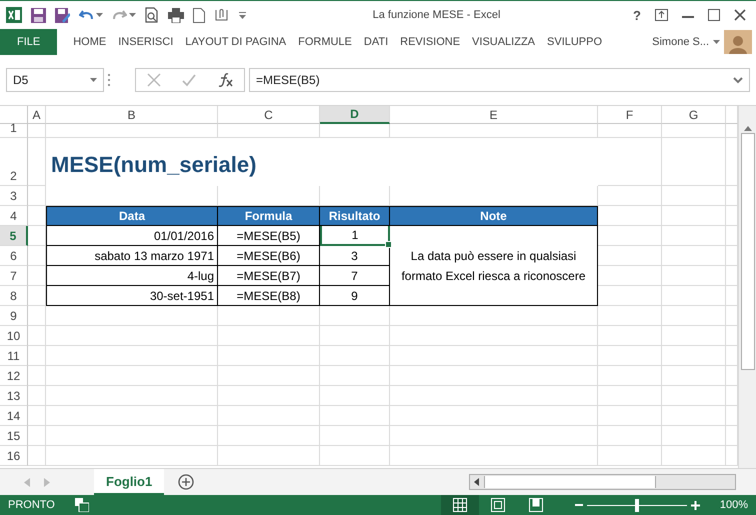 The height and width of the screenshot is (515, 756). What do you see at coordinates (222, 15) in the screenshot?
I see `attachment-icon` at bounding box center [222, 15].